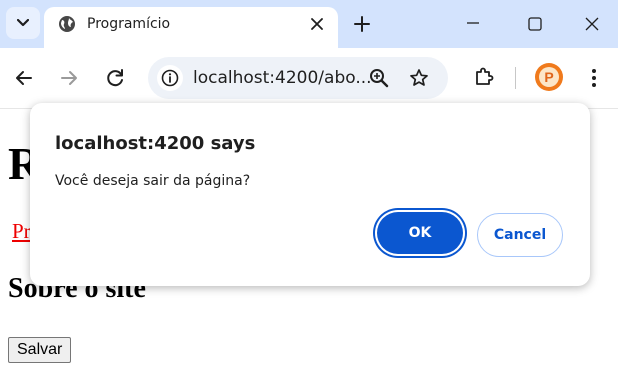 The height and width of the screenshot is (373, 618). Describe the element at coordinates (67, 24) in the screenshot. I see `globe-icon` at that location.